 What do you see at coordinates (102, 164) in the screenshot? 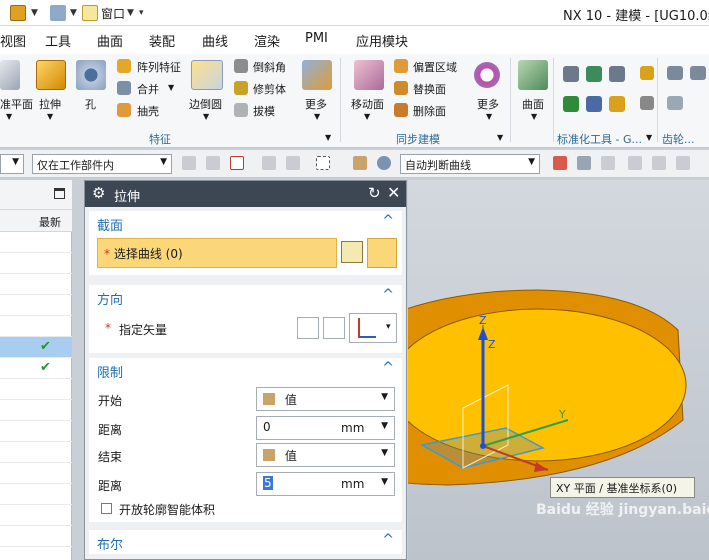
I see `scope-filter-combo: 仅在工作部件内 ▼` at bounding box center [102, 164].